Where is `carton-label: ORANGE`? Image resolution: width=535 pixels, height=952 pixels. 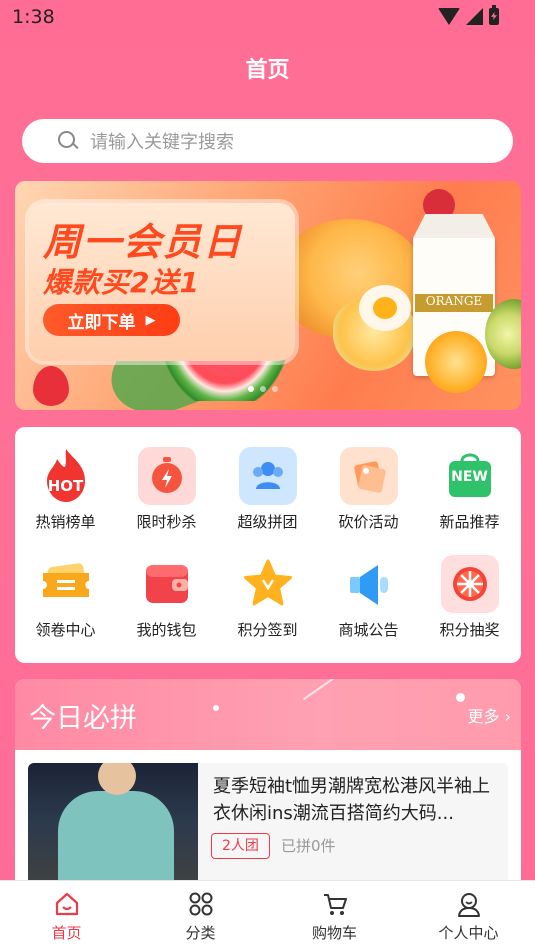 carton-label: ORANGE is located at coordinates (454, 303).